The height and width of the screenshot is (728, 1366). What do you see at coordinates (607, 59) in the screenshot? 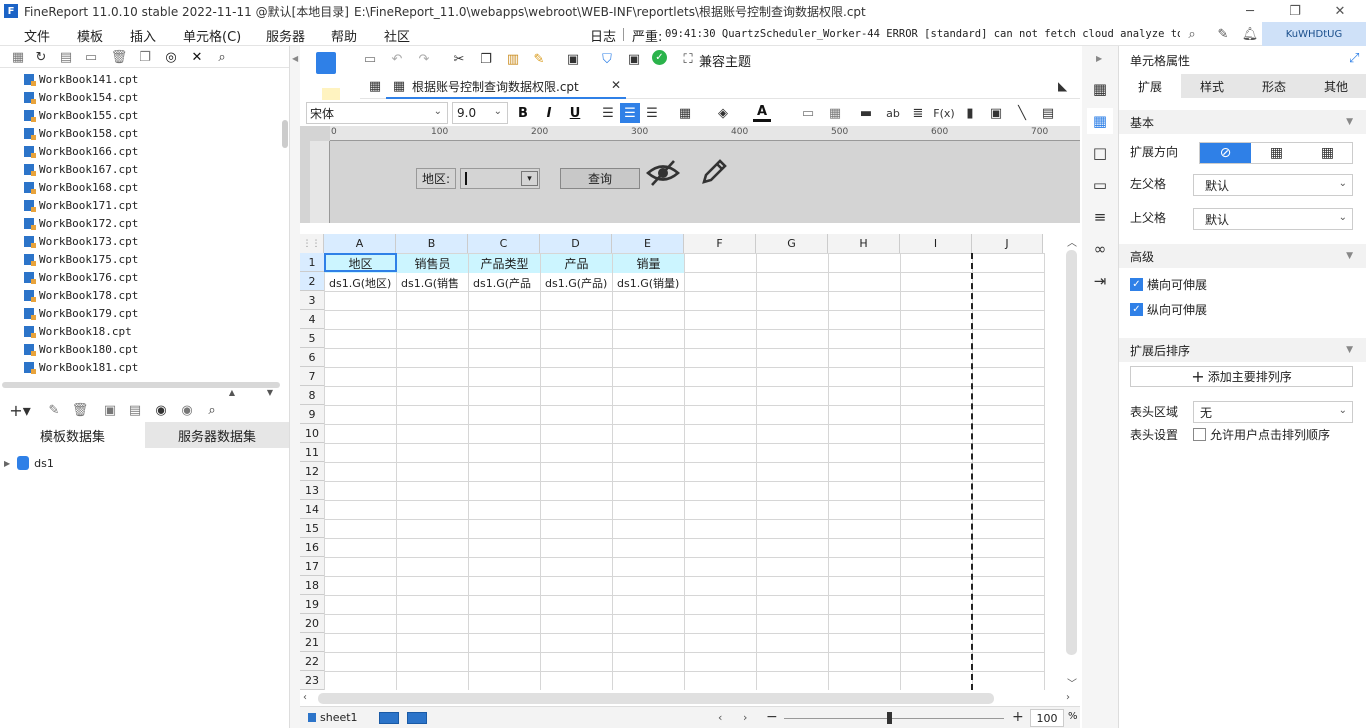
I see `shield-icon: ⛉` at bounding box center [607, 59].